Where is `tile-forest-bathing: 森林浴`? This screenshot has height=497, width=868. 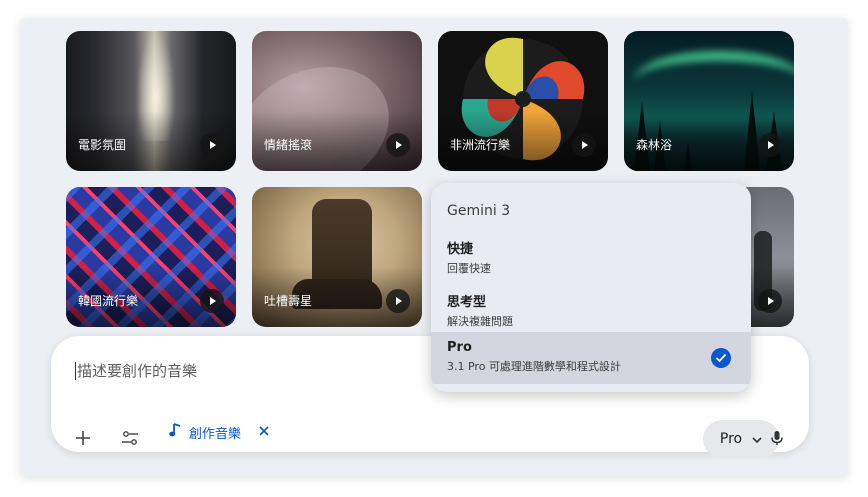 tile-forest-bathing: 森林浴 is located at coordinates (709, 101).